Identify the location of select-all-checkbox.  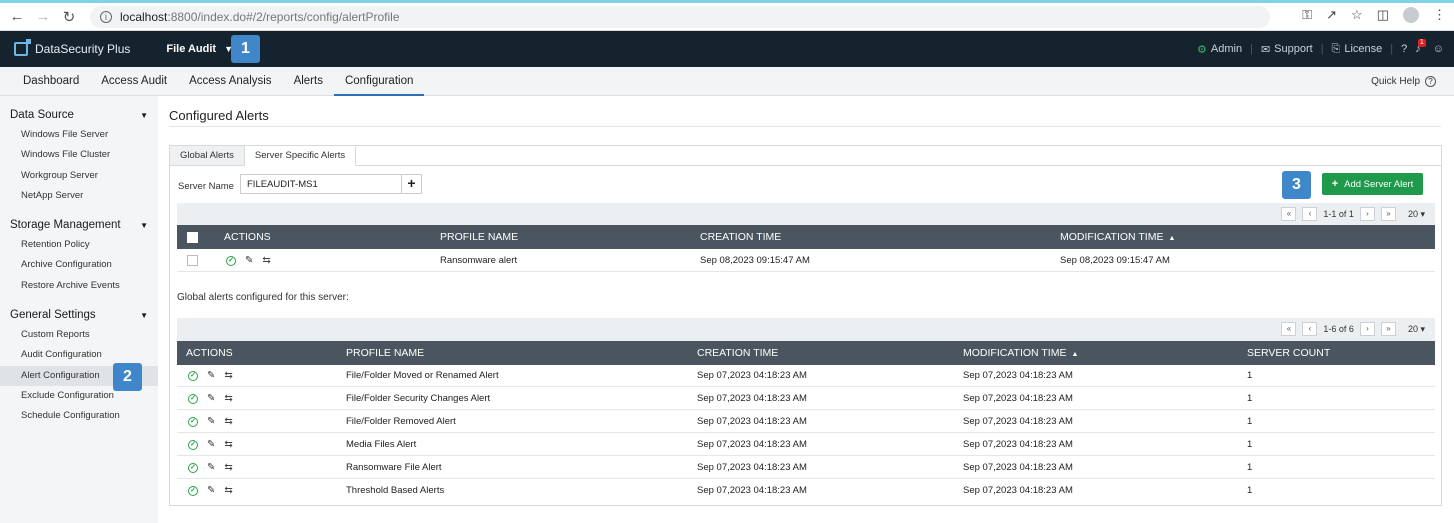
(192, 237).